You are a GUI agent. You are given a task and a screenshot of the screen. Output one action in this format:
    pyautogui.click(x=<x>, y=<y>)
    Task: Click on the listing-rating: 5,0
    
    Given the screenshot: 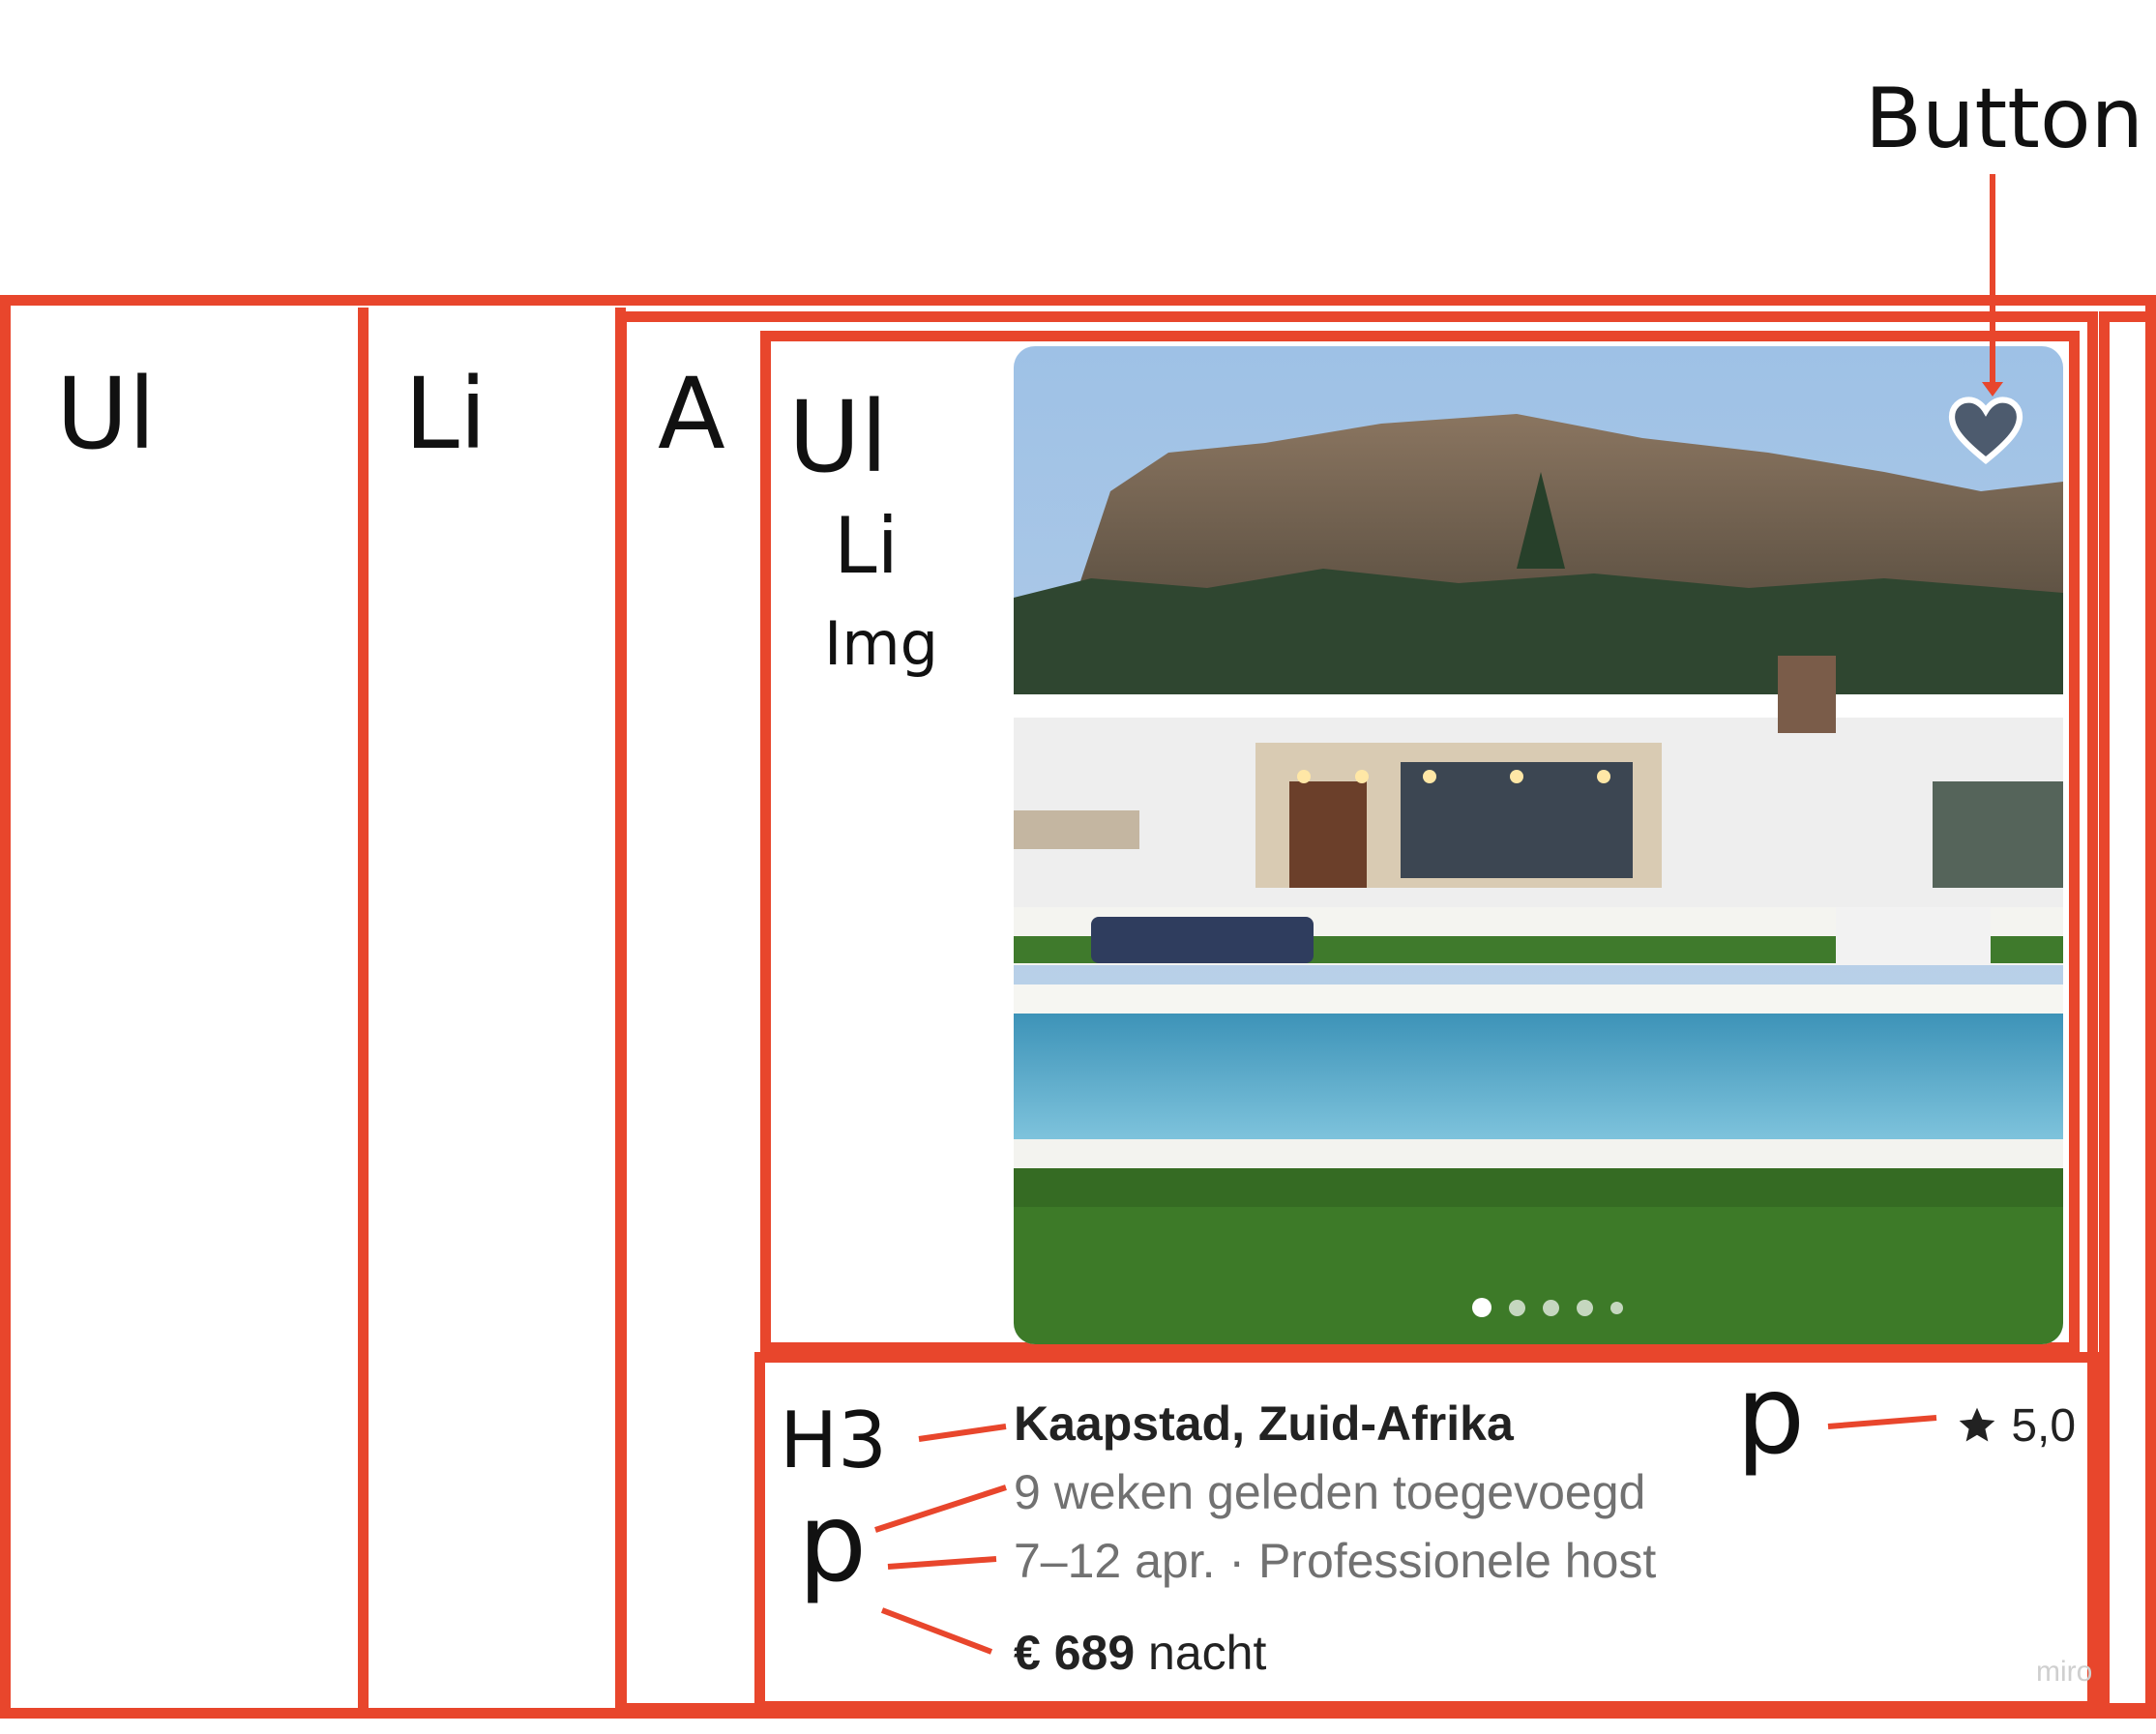 What is the action you would take?
    pyautogui.click(x=2016, y=1426)
    